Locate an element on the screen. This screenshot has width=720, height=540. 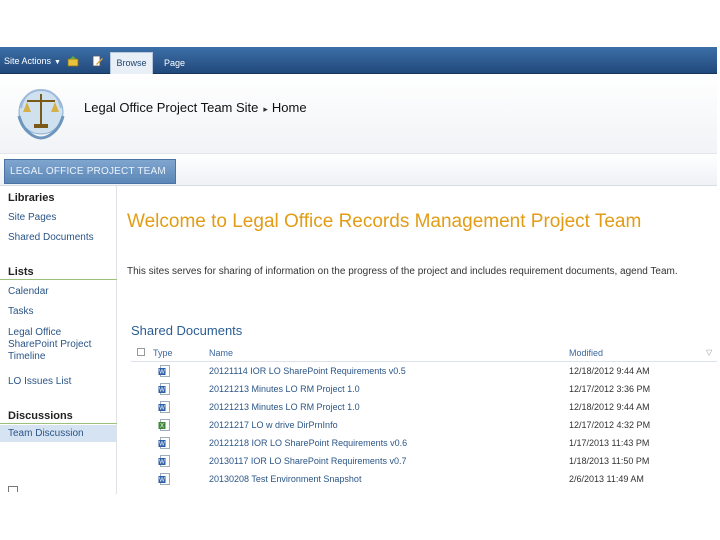
topnav-home-tab: LEGAL OFFICE PROJECT TEAM SITE is located at coordinates (90, 179).